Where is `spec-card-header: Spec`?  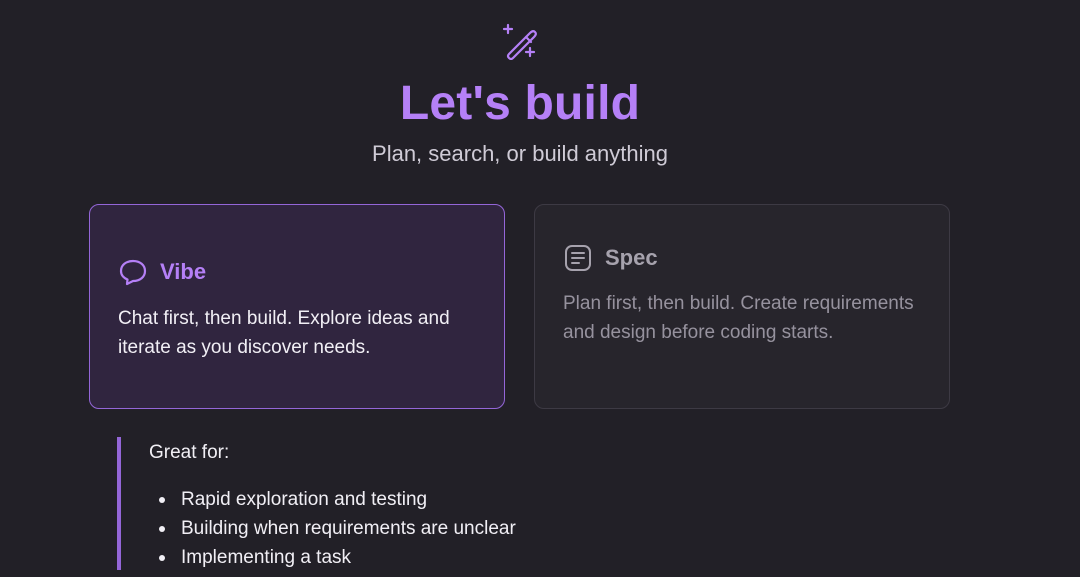
spec-card-header: Spec is located at coordinates (610, 258).